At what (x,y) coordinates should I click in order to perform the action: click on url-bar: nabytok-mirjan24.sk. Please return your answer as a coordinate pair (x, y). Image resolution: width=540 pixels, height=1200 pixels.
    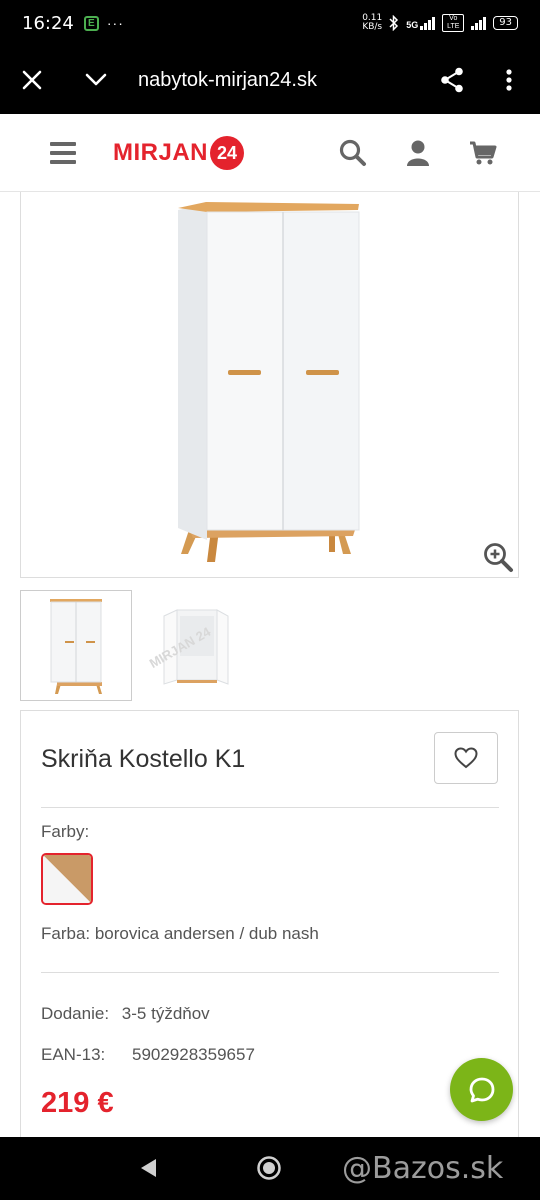
    Looking at the image, I should click on (227, 80).